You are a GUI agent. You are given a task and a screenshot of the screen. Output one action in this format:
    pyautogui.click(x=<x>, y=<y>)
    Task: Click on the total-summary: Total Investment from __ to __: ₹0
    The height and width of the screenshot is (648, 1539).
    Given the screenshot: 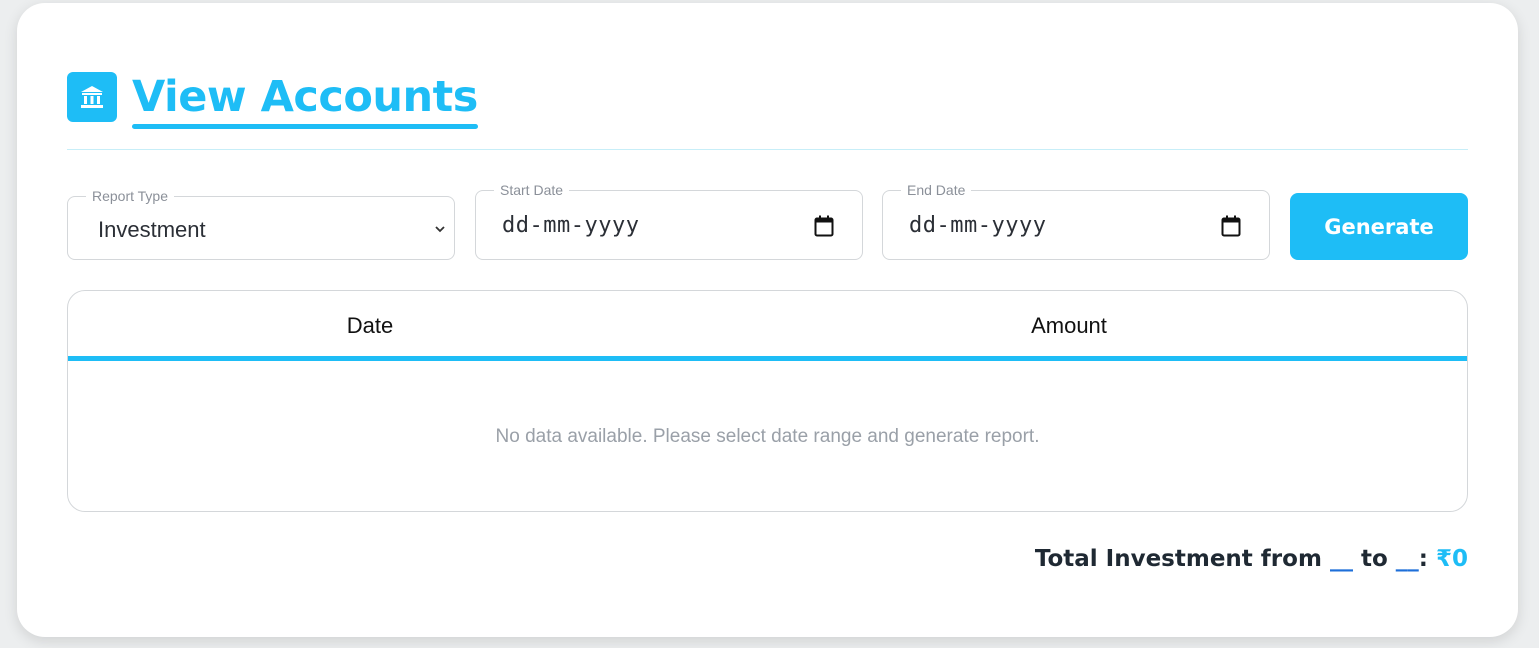 What is the action you would take?
    pyautogui.click(x=1251, y=559)
    